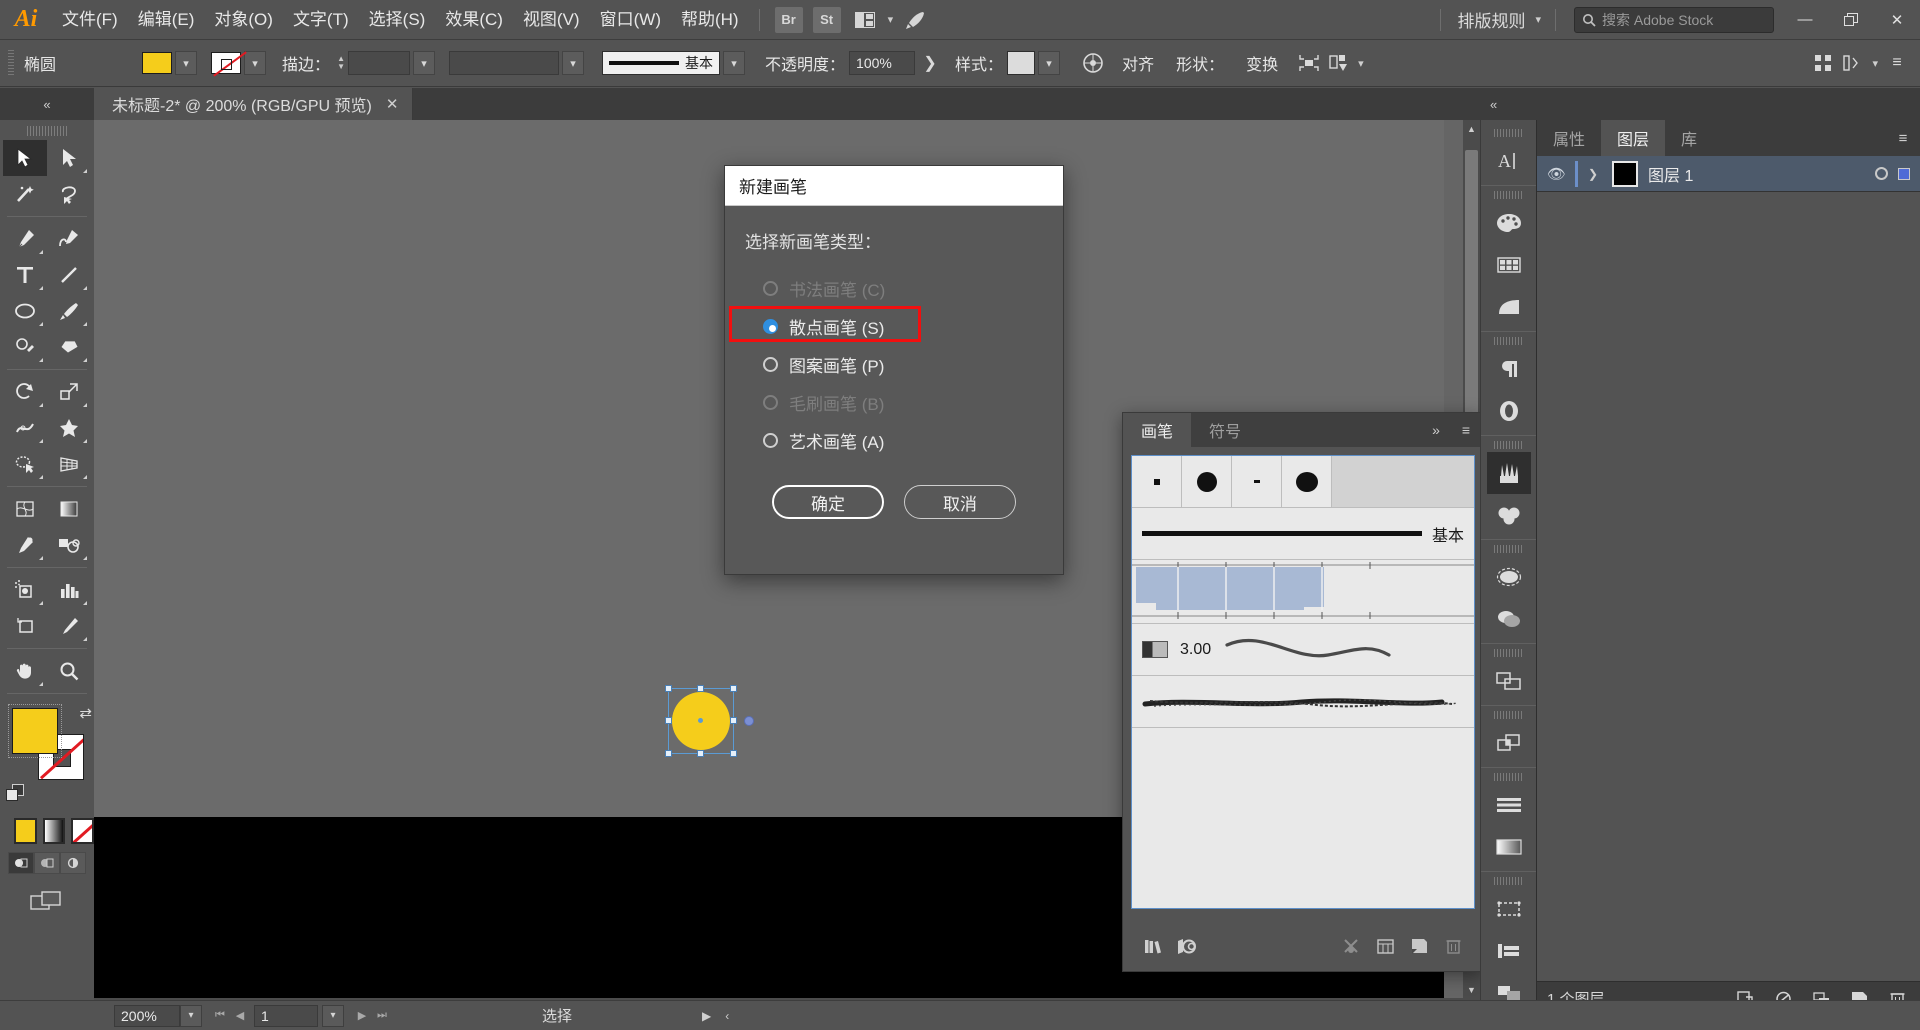  I want to click on shape-button: 形状：, so click(1200, 63).